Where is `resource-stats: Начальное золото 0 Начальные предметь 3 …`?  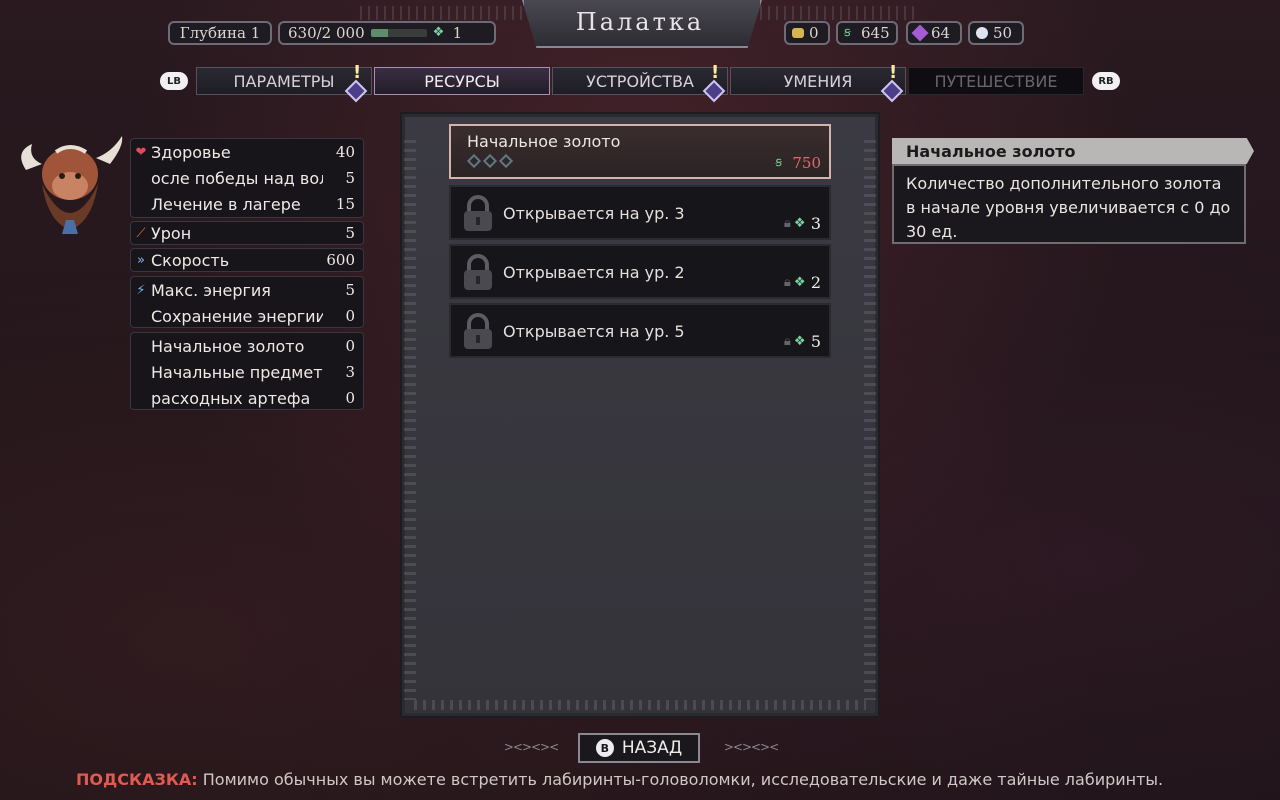
resource-stats: Начальное золото 0 Начальные предметь 3 … is located at coordinates (247, 371).